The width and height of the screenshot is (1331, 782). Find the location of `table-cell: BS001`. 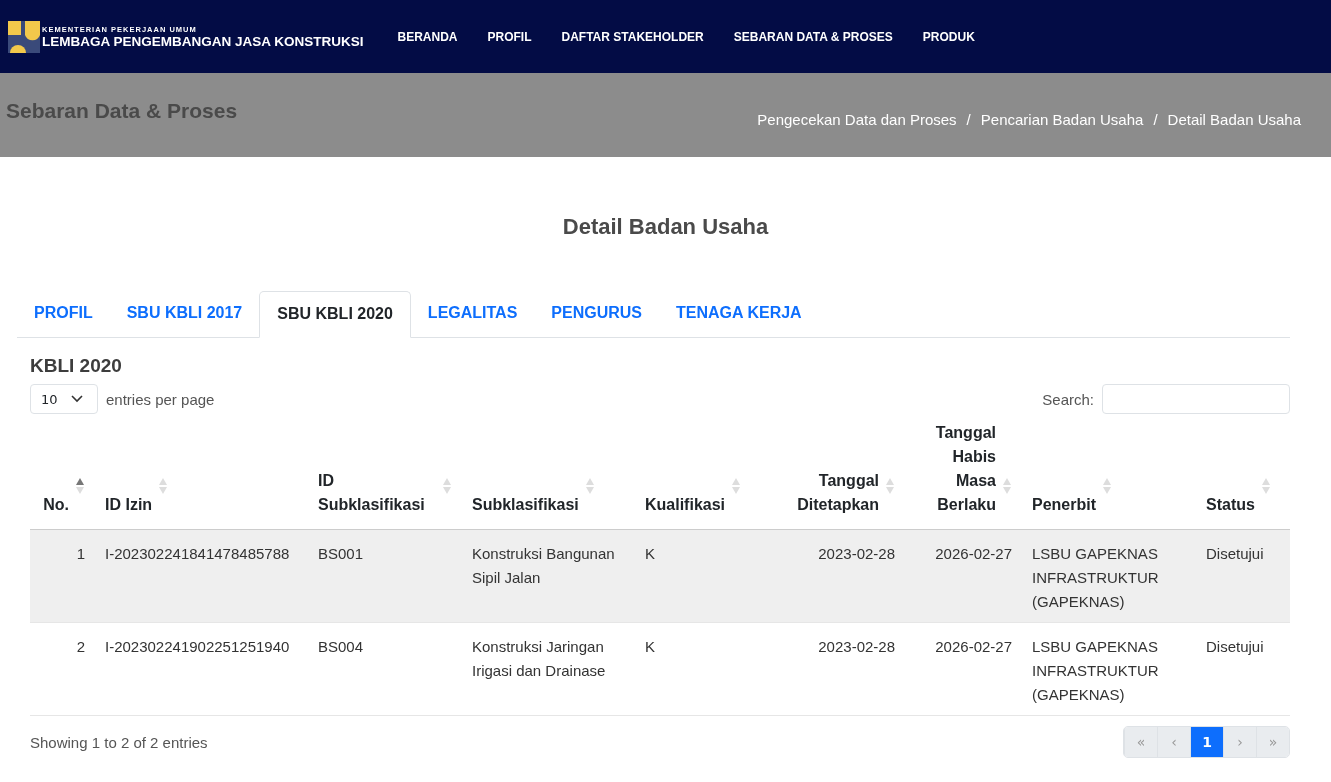

table-cell: BS001 is located at coordinates (341, 553).